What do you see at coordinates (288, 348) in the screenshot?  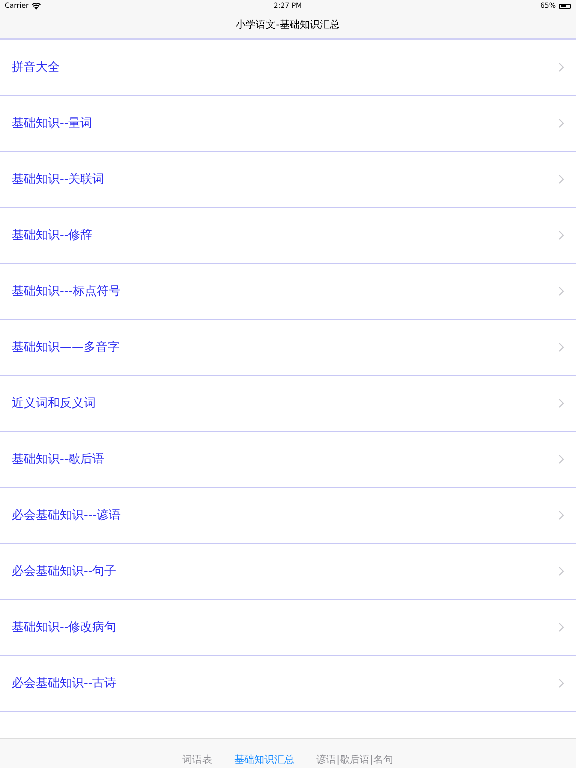 I see `list-item: 基础知识——多音字` at bounding box center [288, 348].